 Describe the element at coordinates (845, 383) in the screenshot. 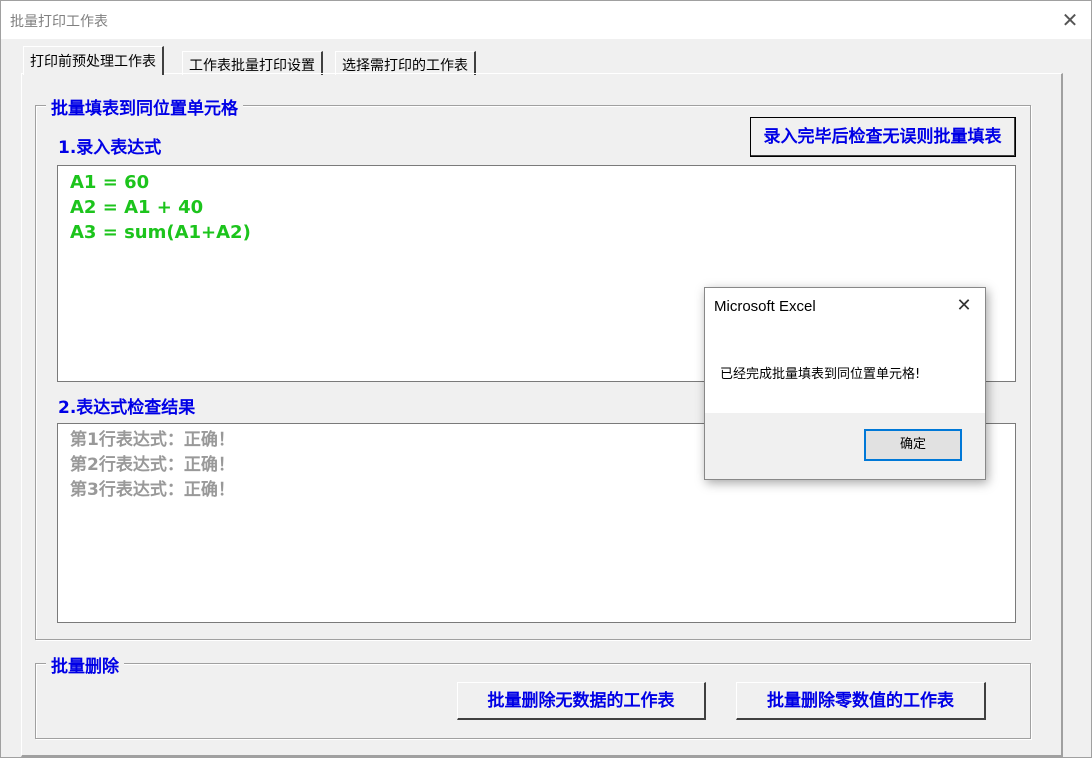

I see `message-dialog: Microsoft Excel ✕ 已经完成批量填表到同位置单元格! 确定` at that location.